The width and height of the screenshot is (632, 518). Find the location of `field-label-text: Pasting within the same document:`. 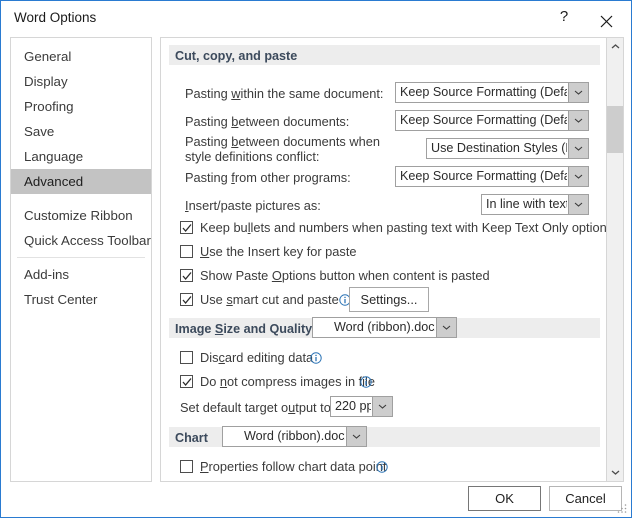

field-label-text: Pasting within the same document: is located at coordinates (284, 93).